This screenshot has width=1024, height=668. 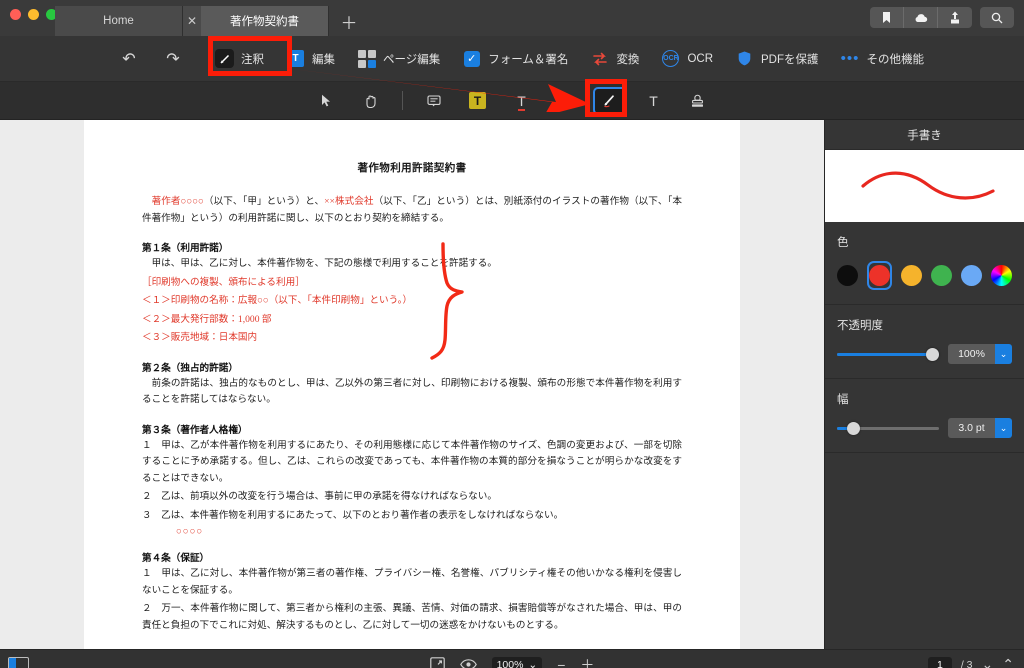 What do you see at coordinates (988, 662) in the screenshot?
I see `next-page-icon: ⌄` at bounding box center [988, 662].